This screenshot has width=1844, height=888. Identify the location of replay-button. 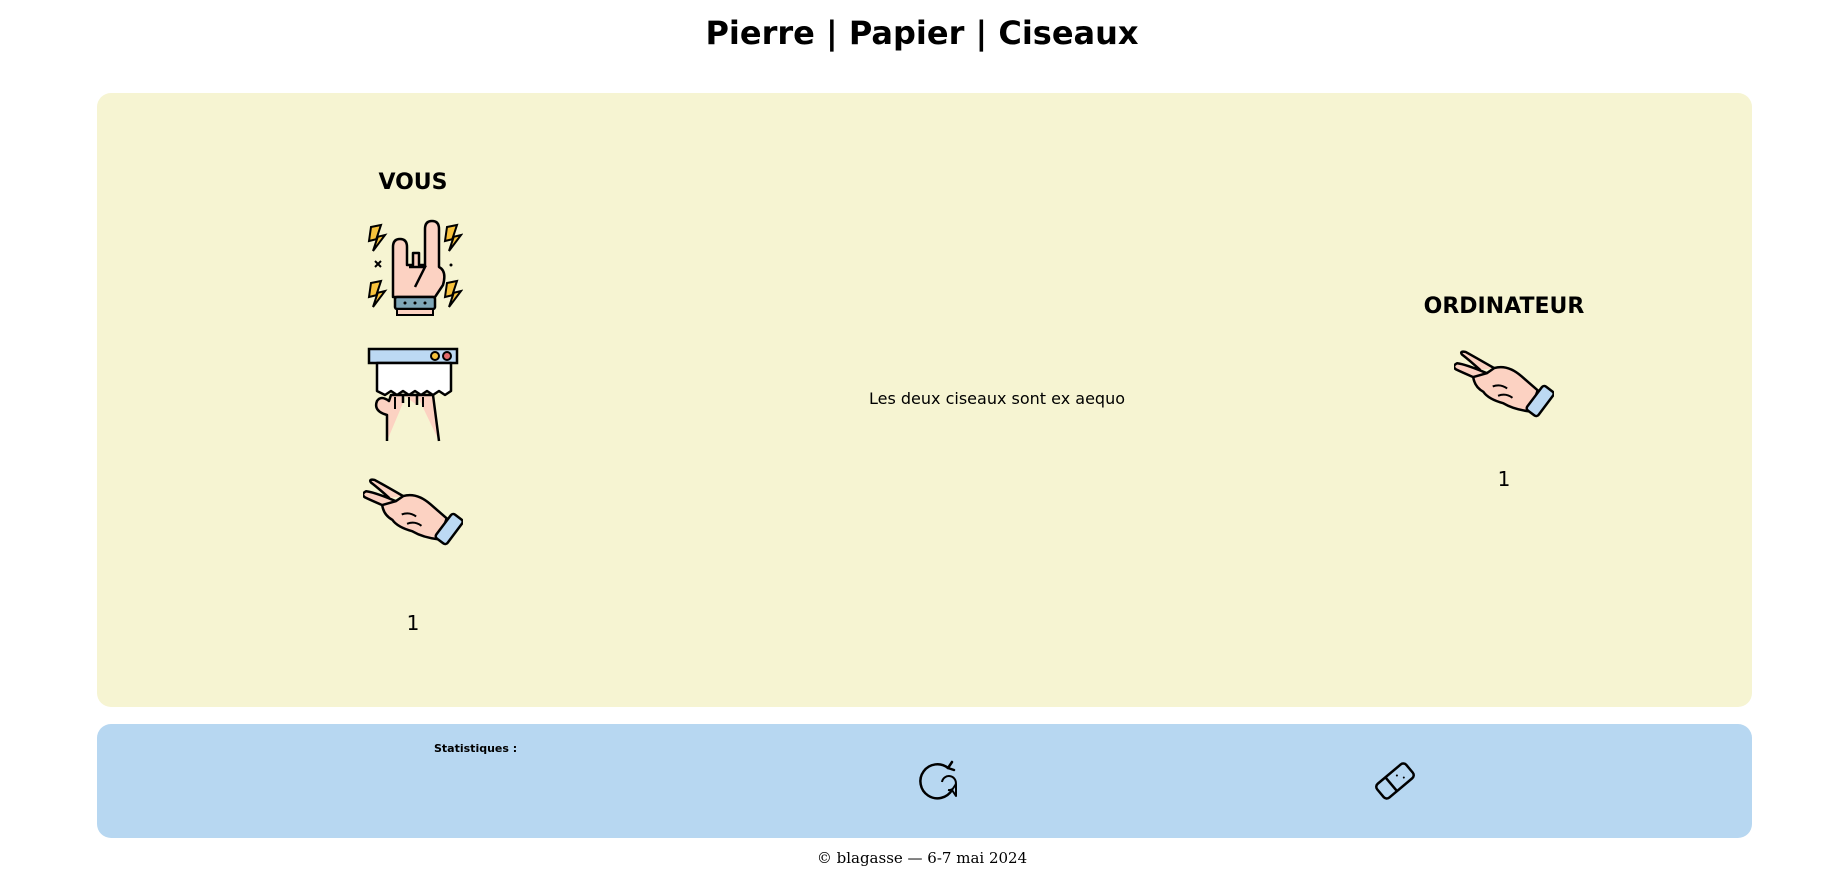
(937, 781).